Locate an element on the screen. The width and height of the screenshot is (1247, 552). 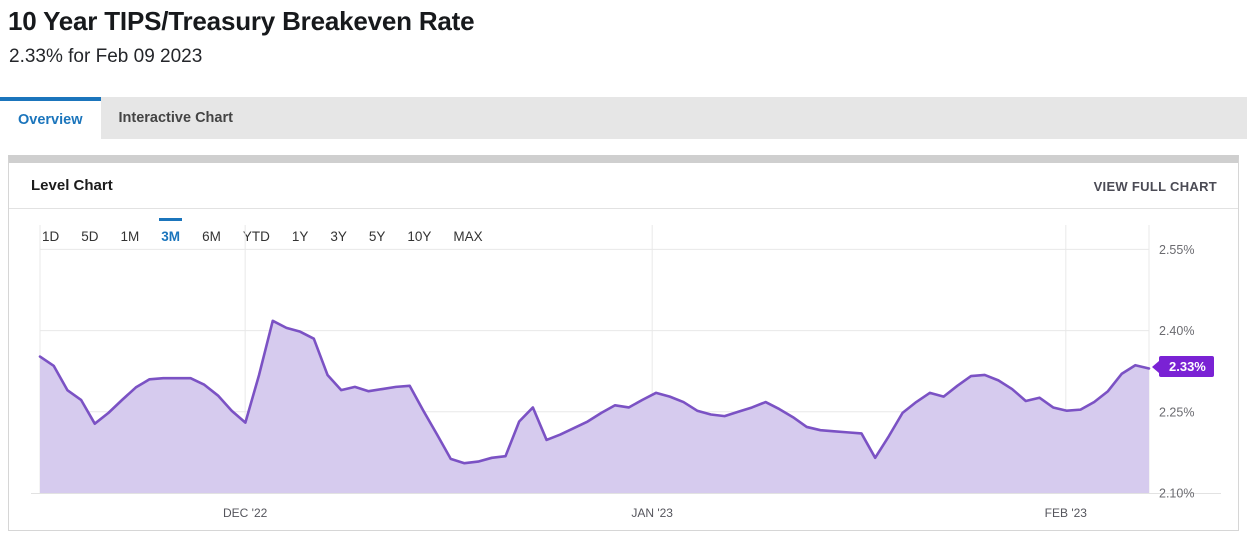
y-axis-label: 2.10% is located at coordinates (1176, 494).